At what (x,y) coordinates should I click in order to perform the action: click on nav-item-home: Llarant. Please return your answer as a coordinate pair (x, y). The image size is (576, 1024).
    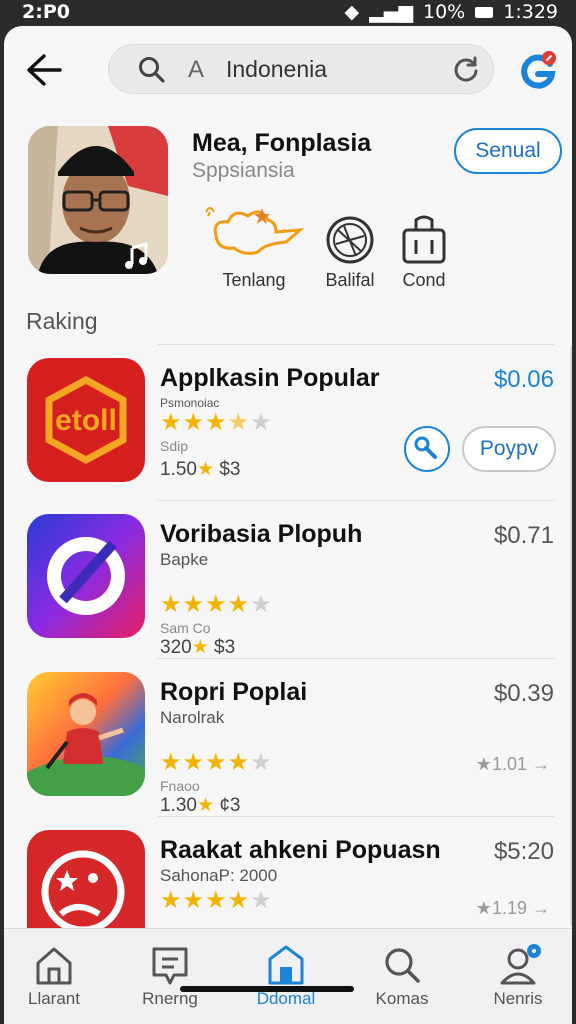
    Looking at the image, I should click on (54, 976).